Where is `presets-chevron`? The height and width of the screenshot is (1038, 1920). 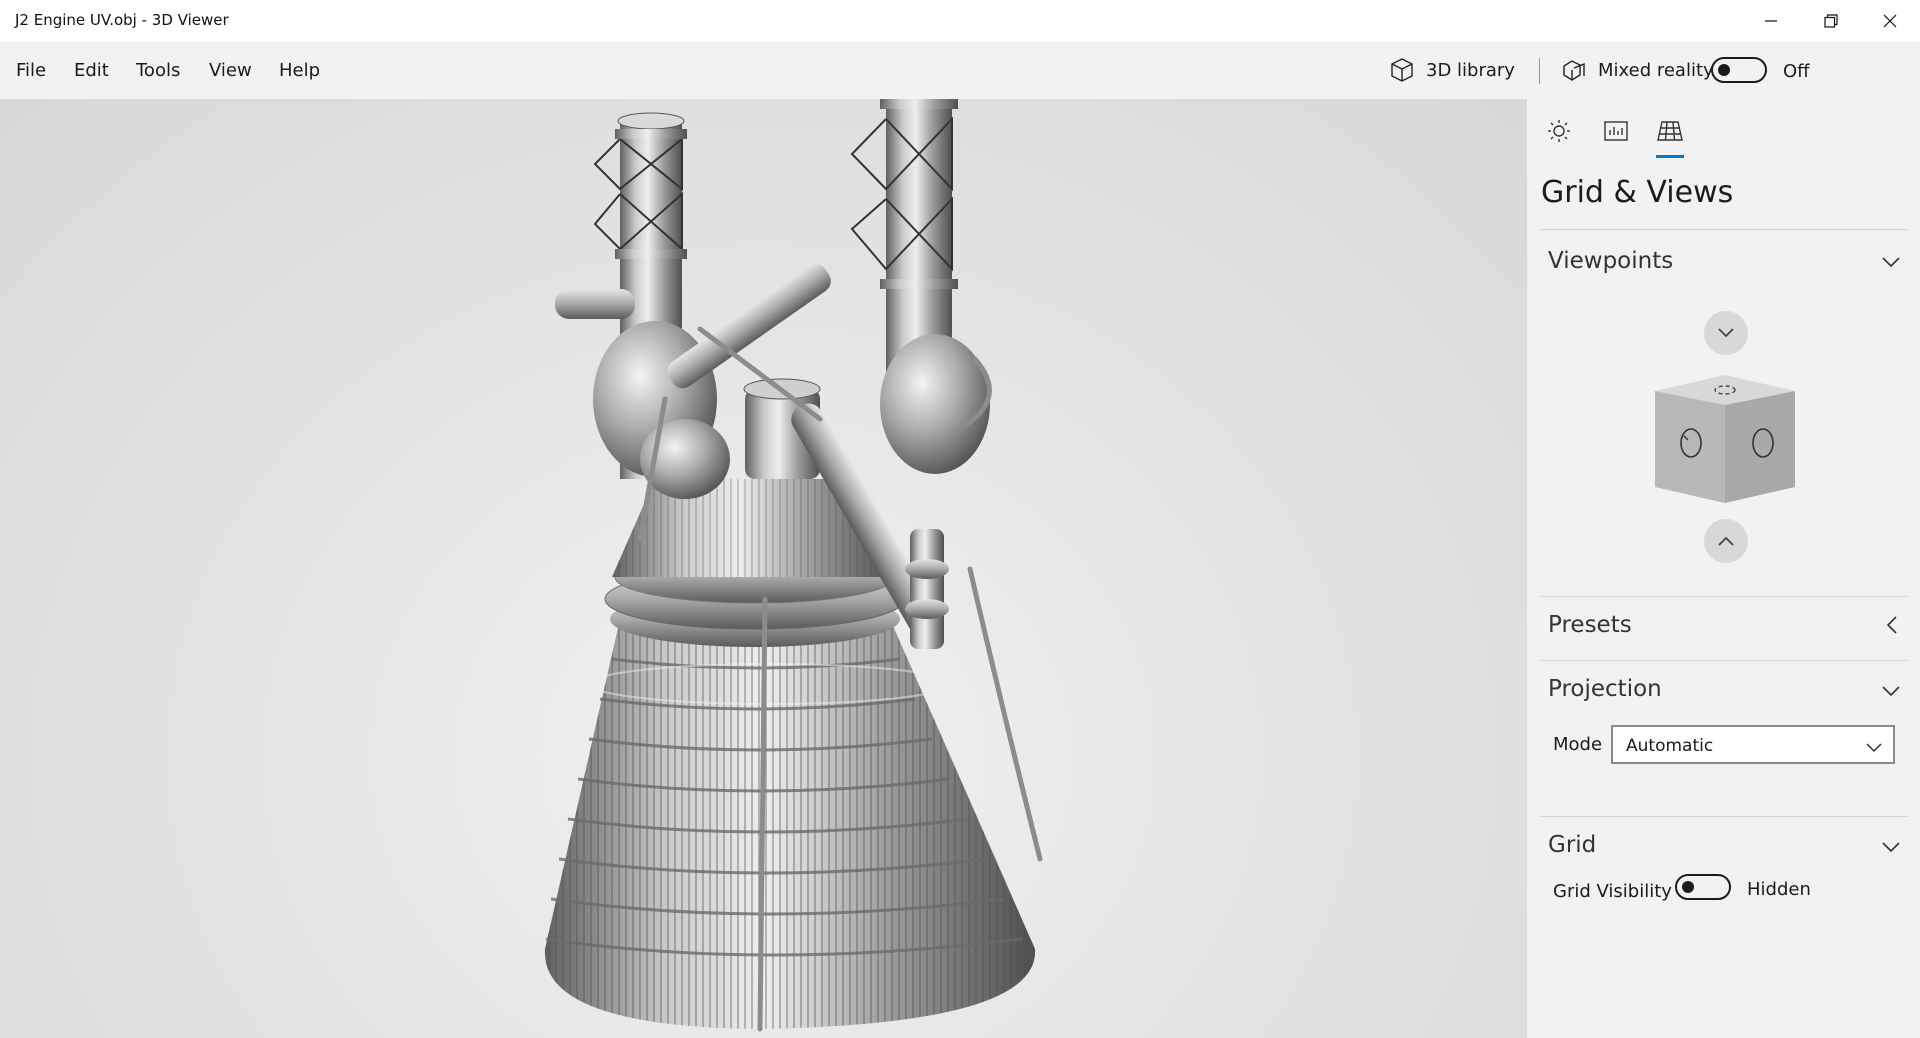
presets-chevron is located at coordinates (1892, 627).